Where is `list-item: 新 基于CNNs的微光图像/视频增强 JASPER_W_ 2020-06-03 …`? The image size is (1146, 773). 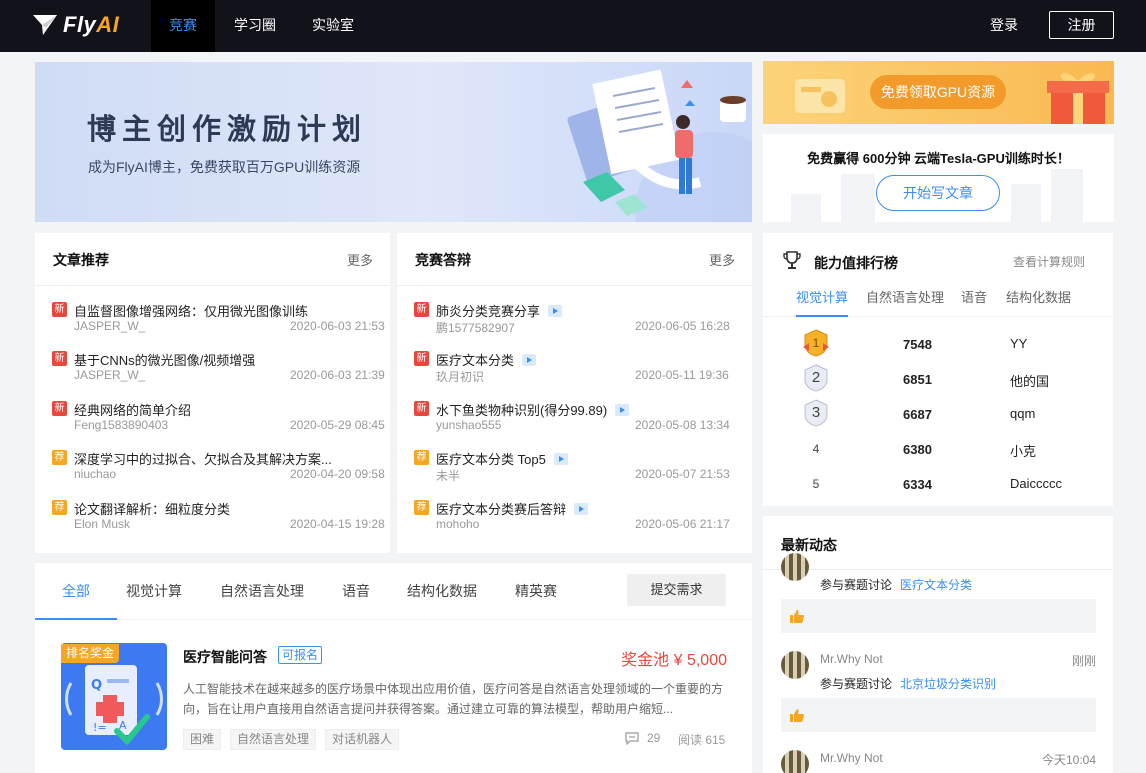 list-item: 新 基于CNNs的微光图像/视频增强 JASPER_W_ 2020-06-03 … is located at coordinates (218, 370).